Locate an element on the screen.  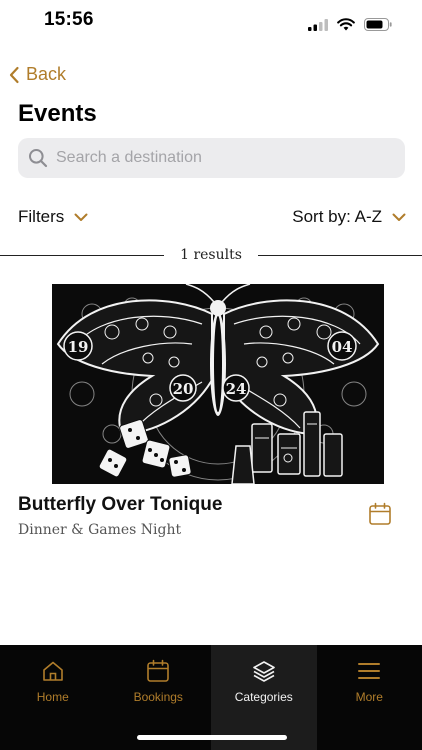
status-time: 15:56 is located at coordinates (69, 19).